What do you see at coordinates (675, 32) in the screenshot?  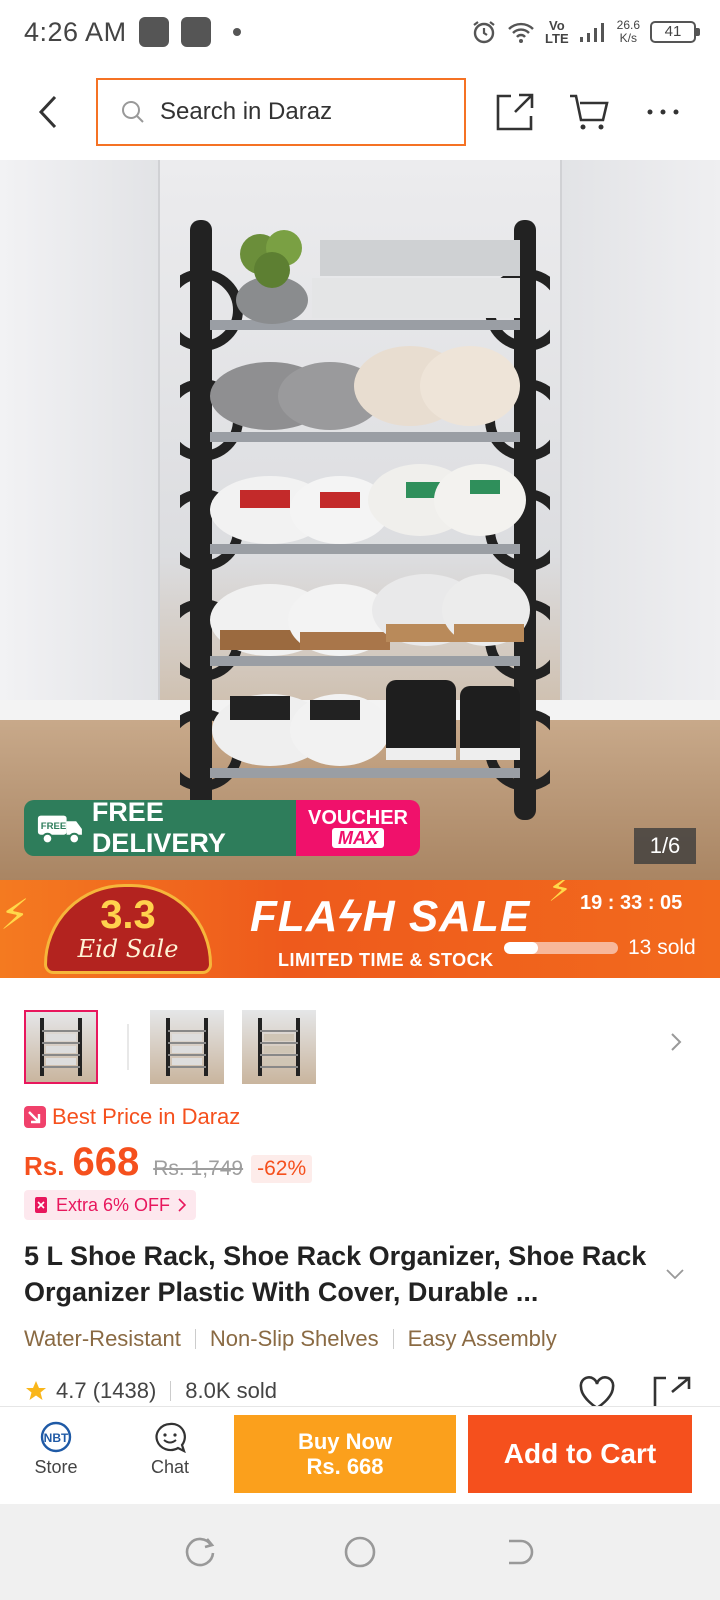 I see `battery-icon: 41` at bounding box center [675, 32].